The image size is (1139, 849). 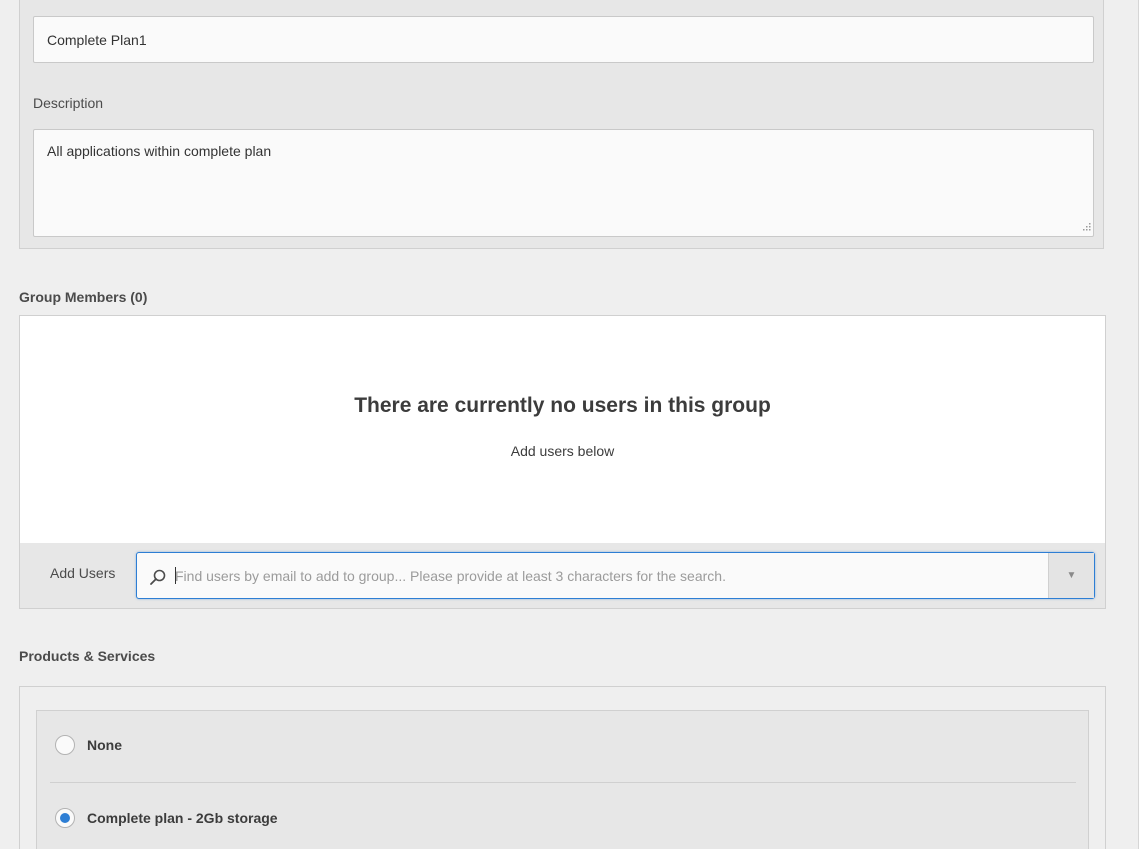 I want to click on add-users-bar: Add Users ▼, so click(x=562, y=575).